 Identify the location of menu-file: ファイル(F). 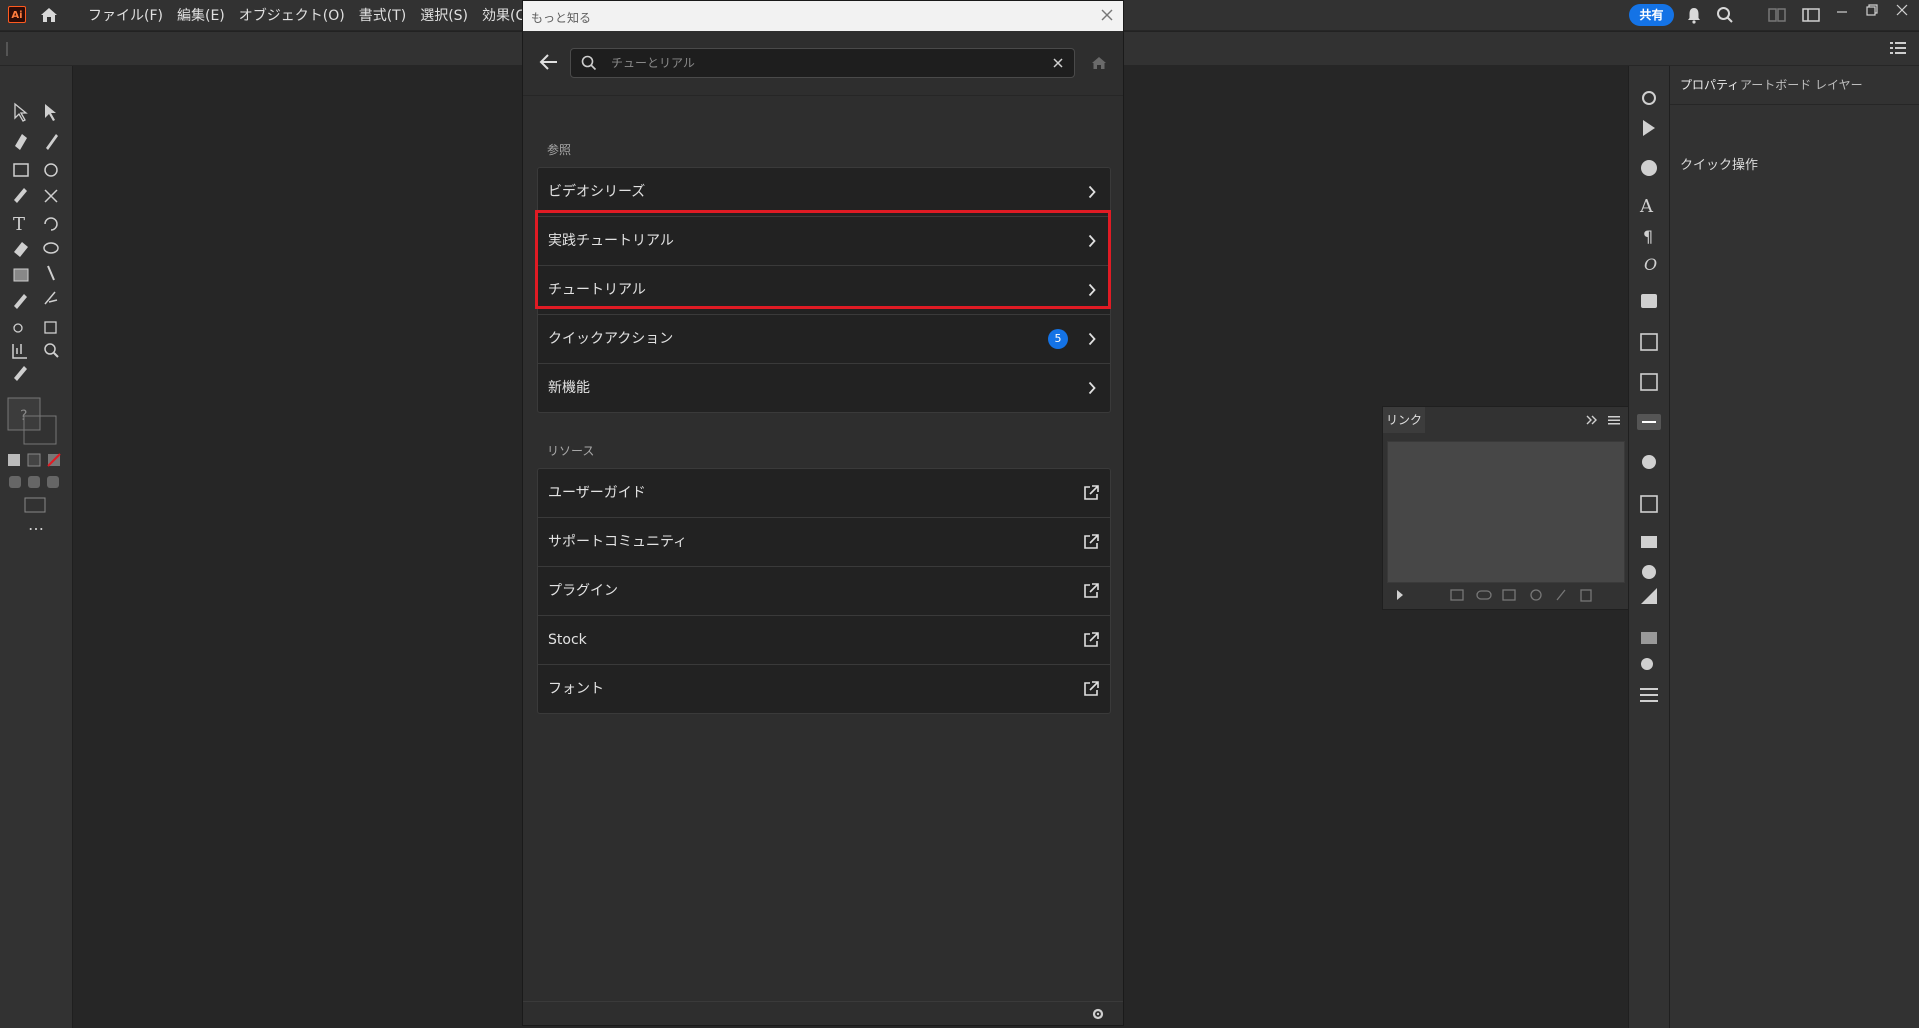
(125, 15).